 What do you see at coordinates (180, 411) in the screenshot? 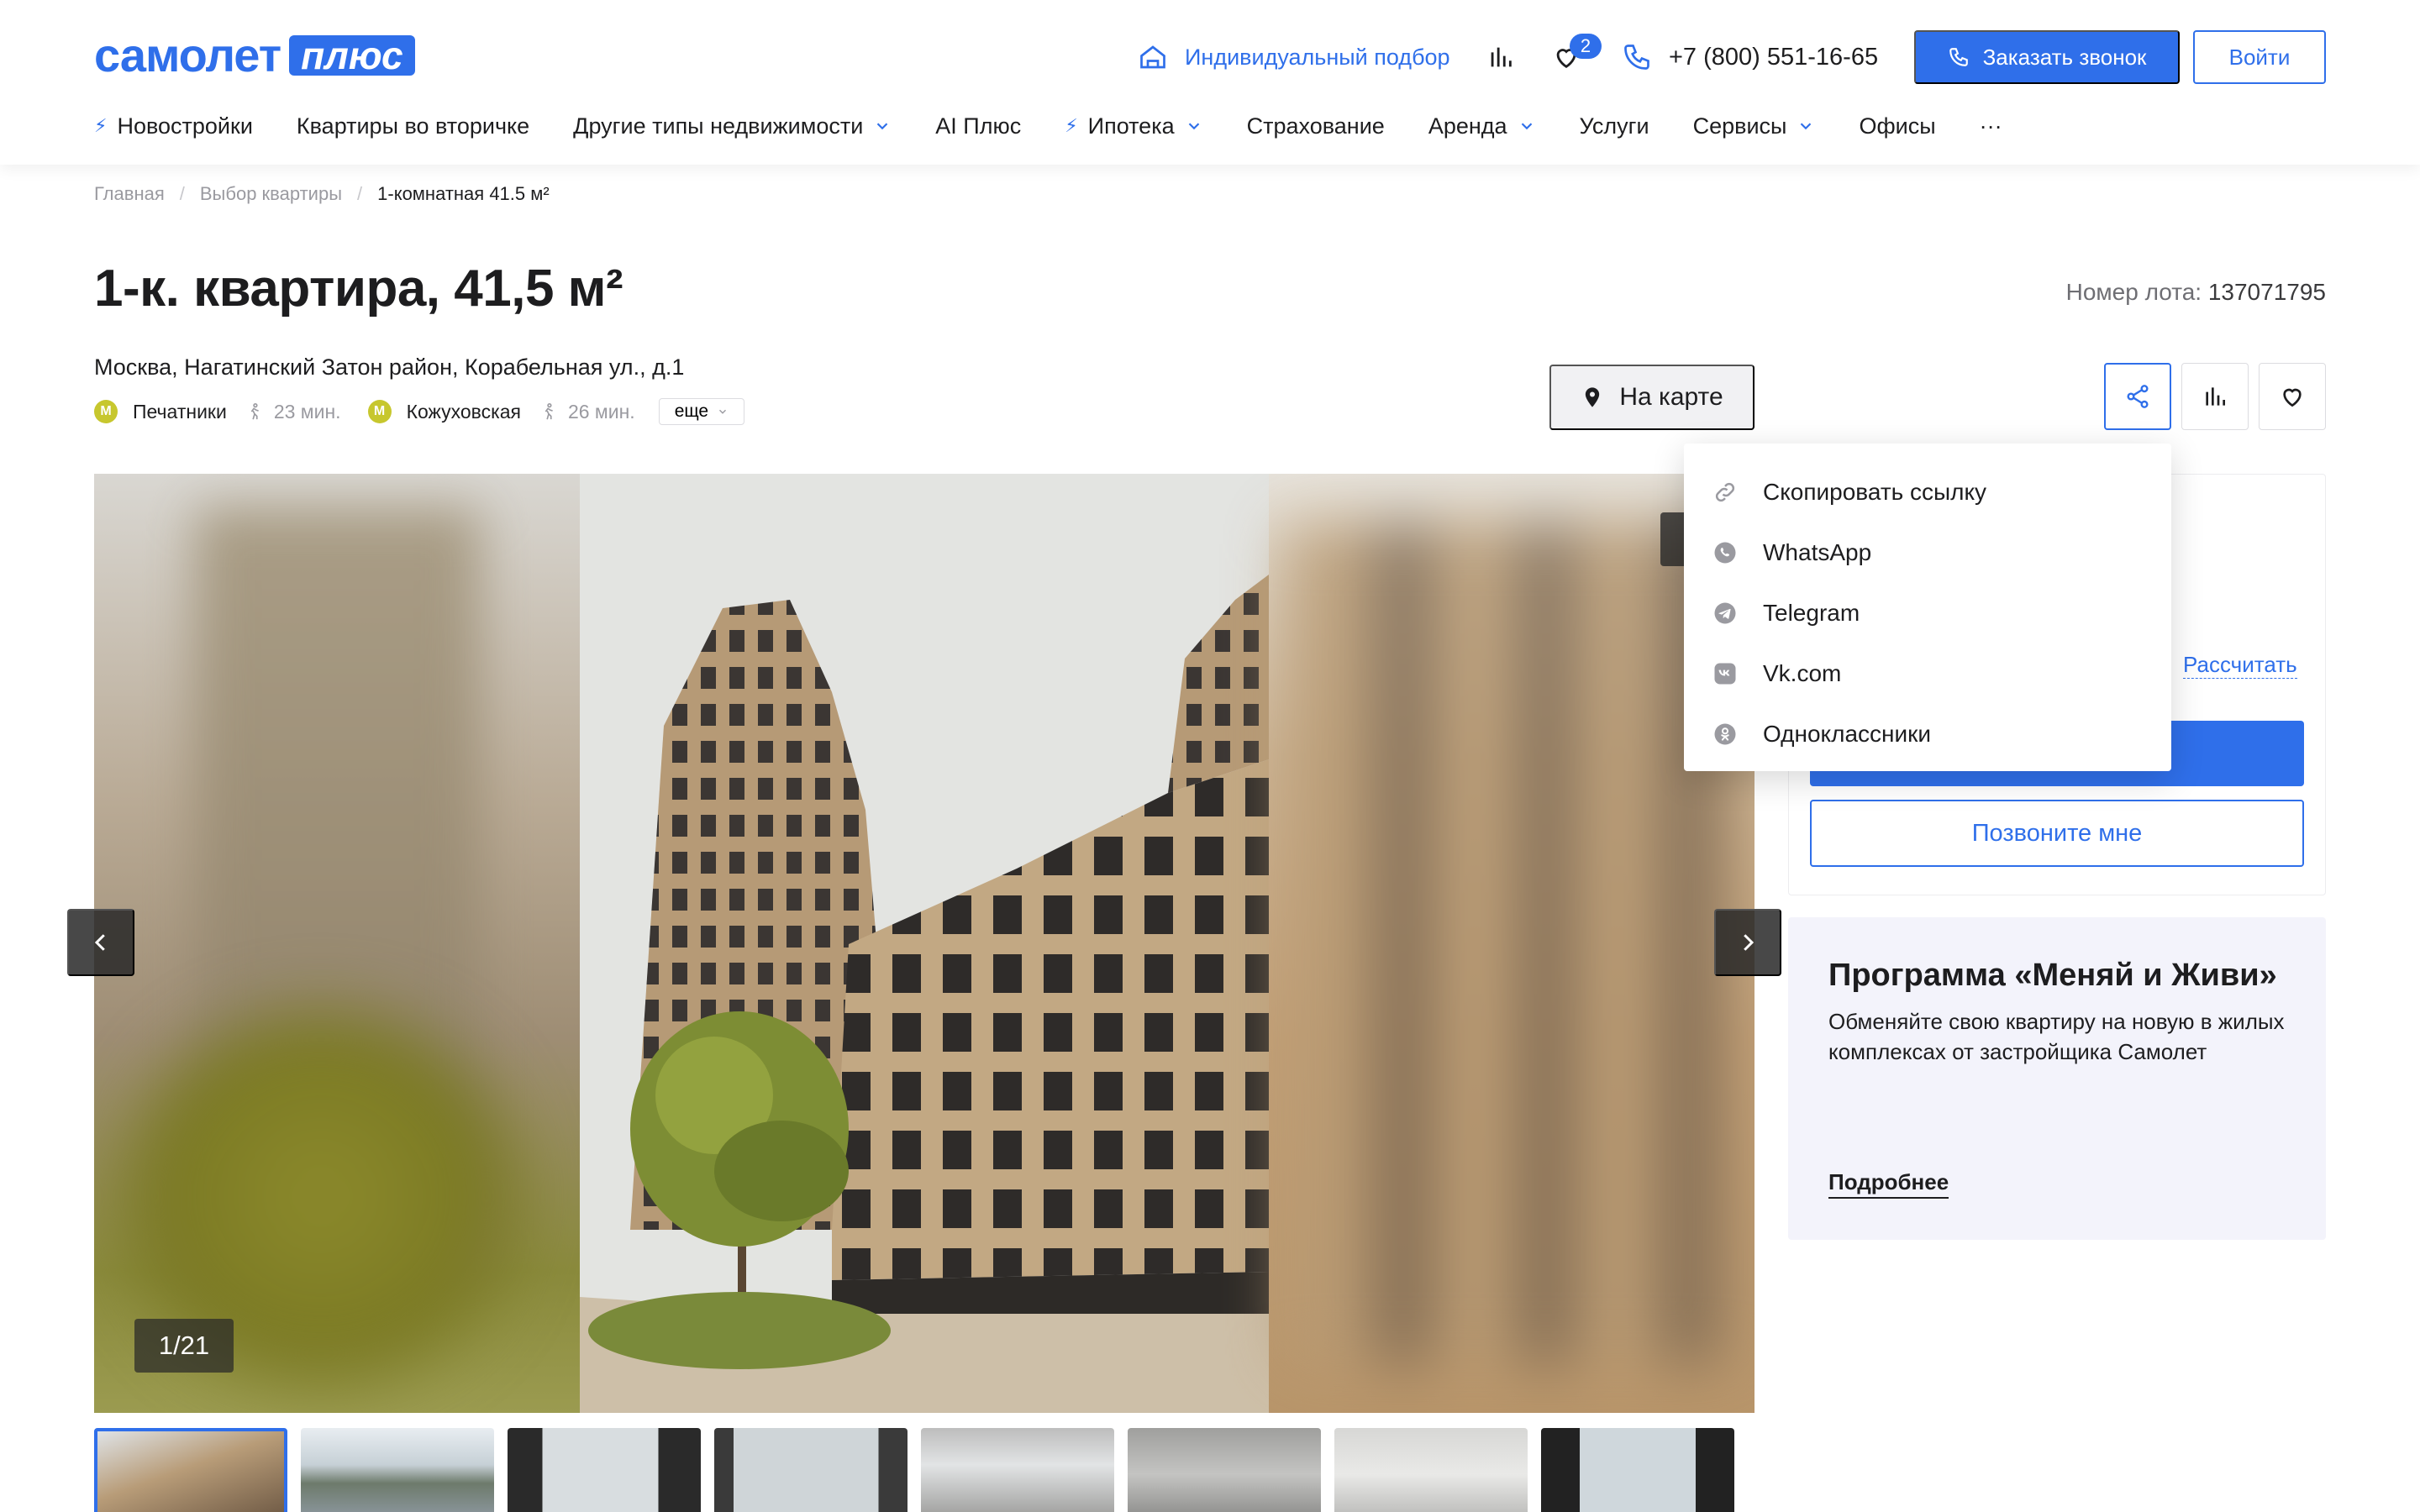
I see `metro-station: Печатники` at bounding box center [180, 411].